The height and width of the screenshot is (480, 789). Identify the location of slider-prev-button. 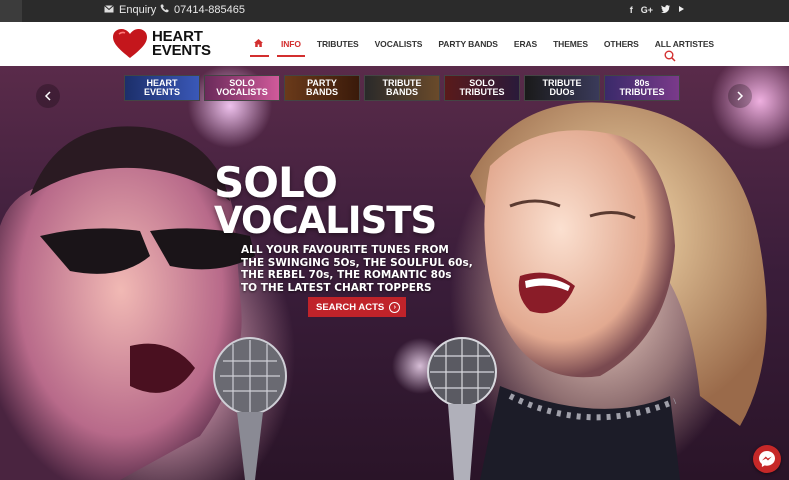
(48, 96).